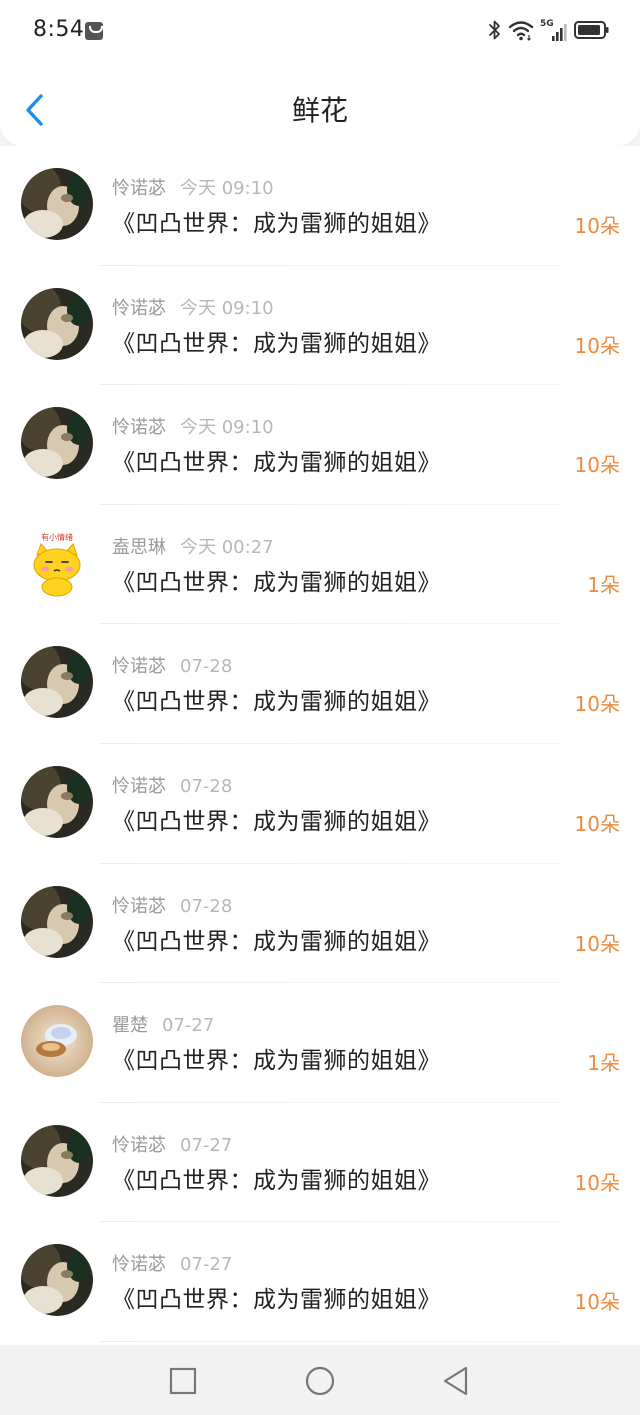 This screenshot has height=1415, width=640. Describe the element at coordinates (320, 1043) in the screenshot. I see `list-item: 瞿楚 07-27 《凹凸世界：成为雷狮的姐姐》 1朵` at that location.